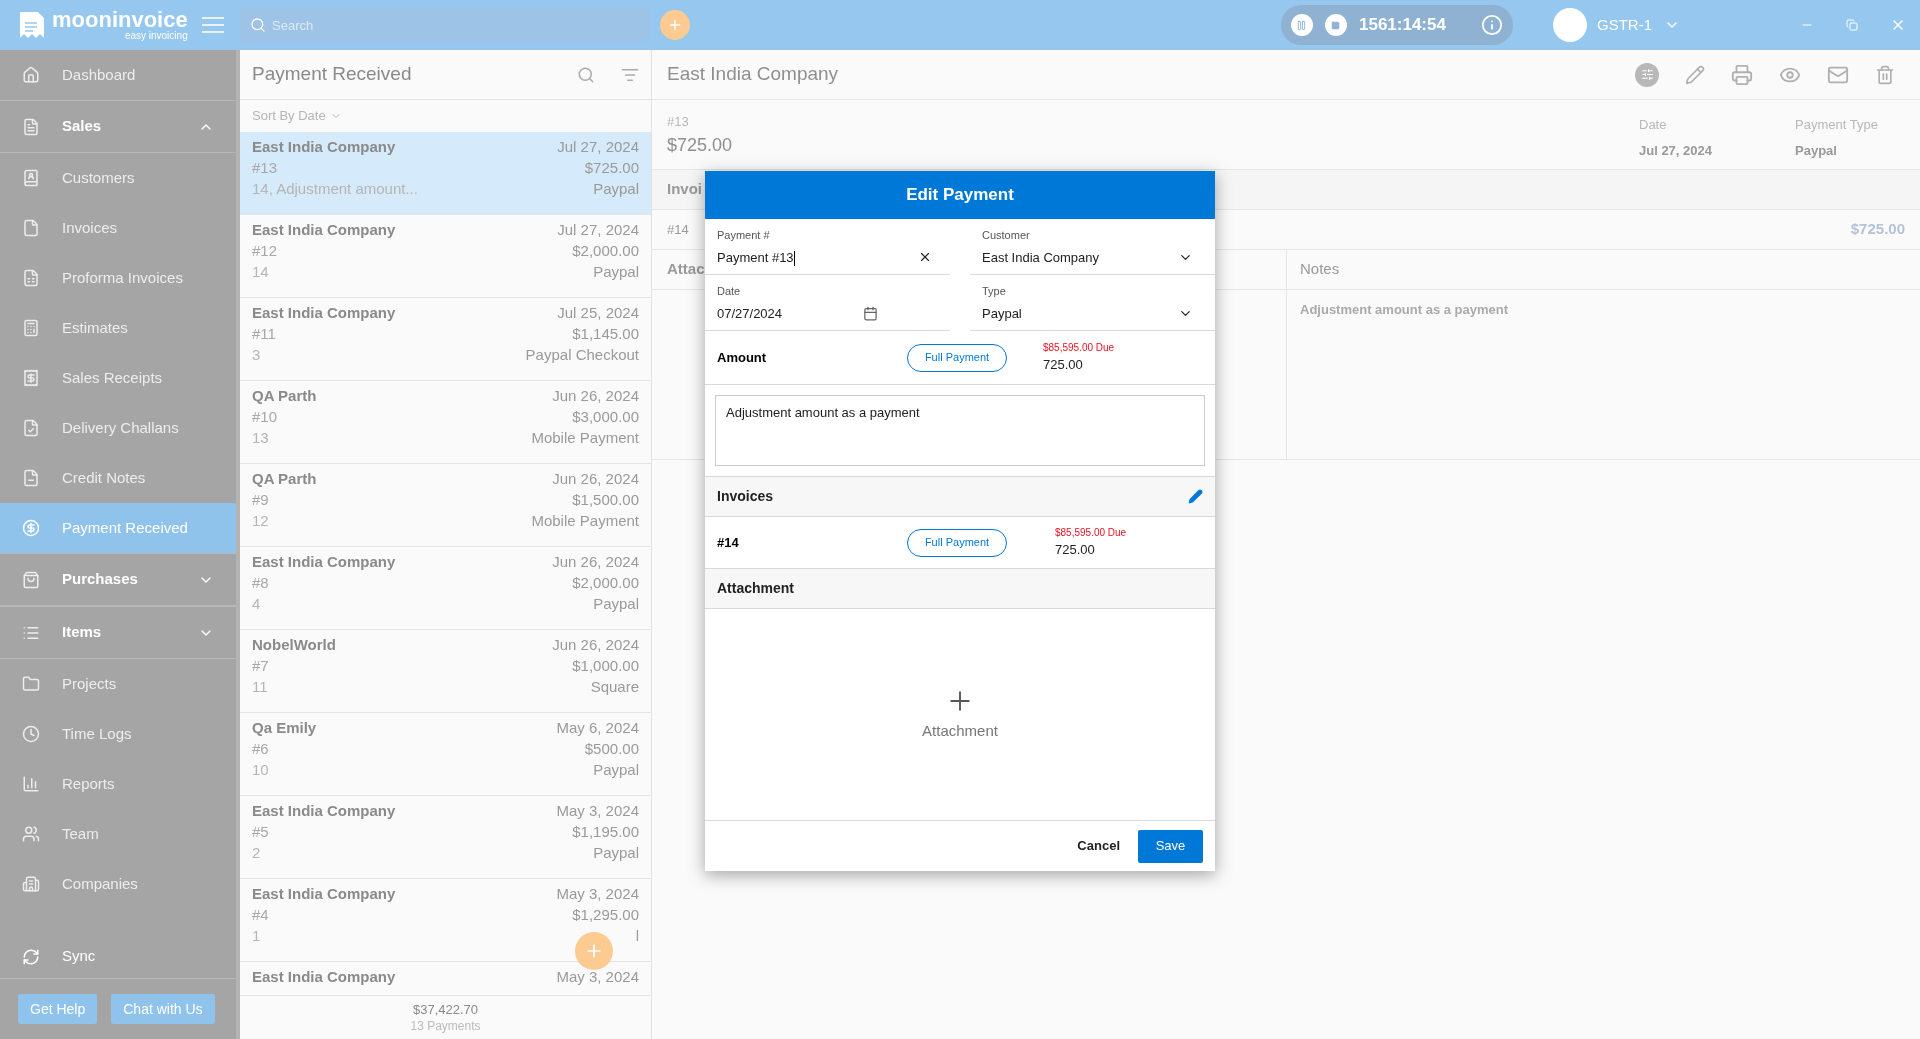 This screenshot has width=1920, height=1039. Describe the element at coordinates (58, 1009) in the screenshot. I see `help-button: Get Help` at that location.